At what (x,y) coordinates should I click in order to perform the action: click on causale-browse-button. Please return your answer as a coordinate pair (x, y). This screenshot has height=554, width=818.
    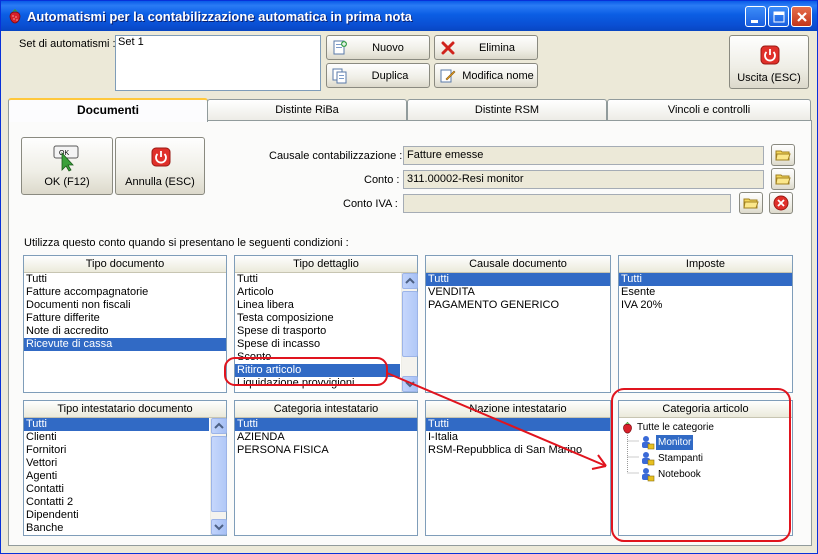
    Looking at the image, I should click on (783, 155).